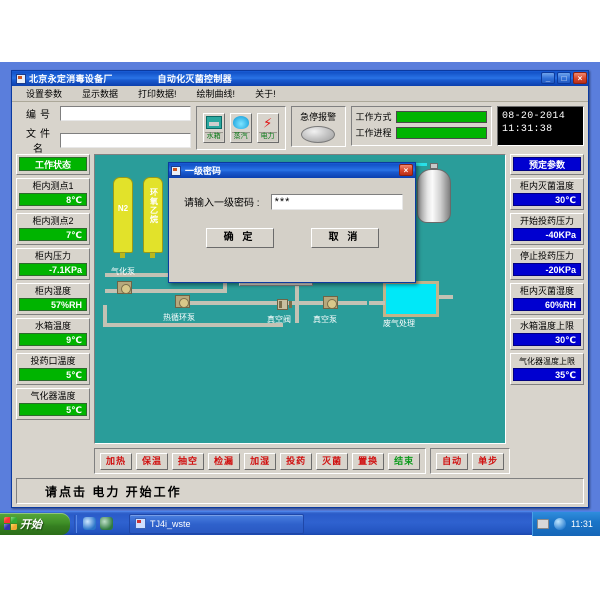 The height and width of the screenshot is (600, 600). I want to click on status-value: 7℃, so click(53, 234).